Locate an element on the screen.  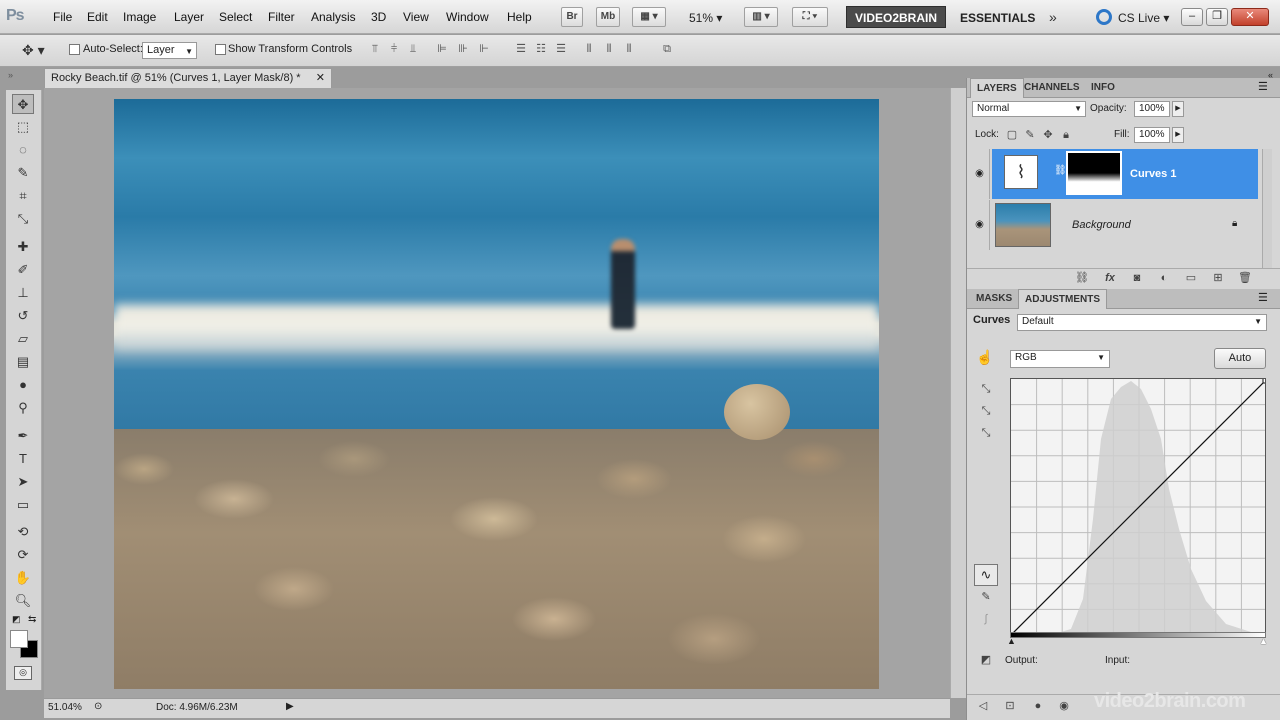
3d-rotate-tool-icon: ⟲ is located at coordinates (23, 532).